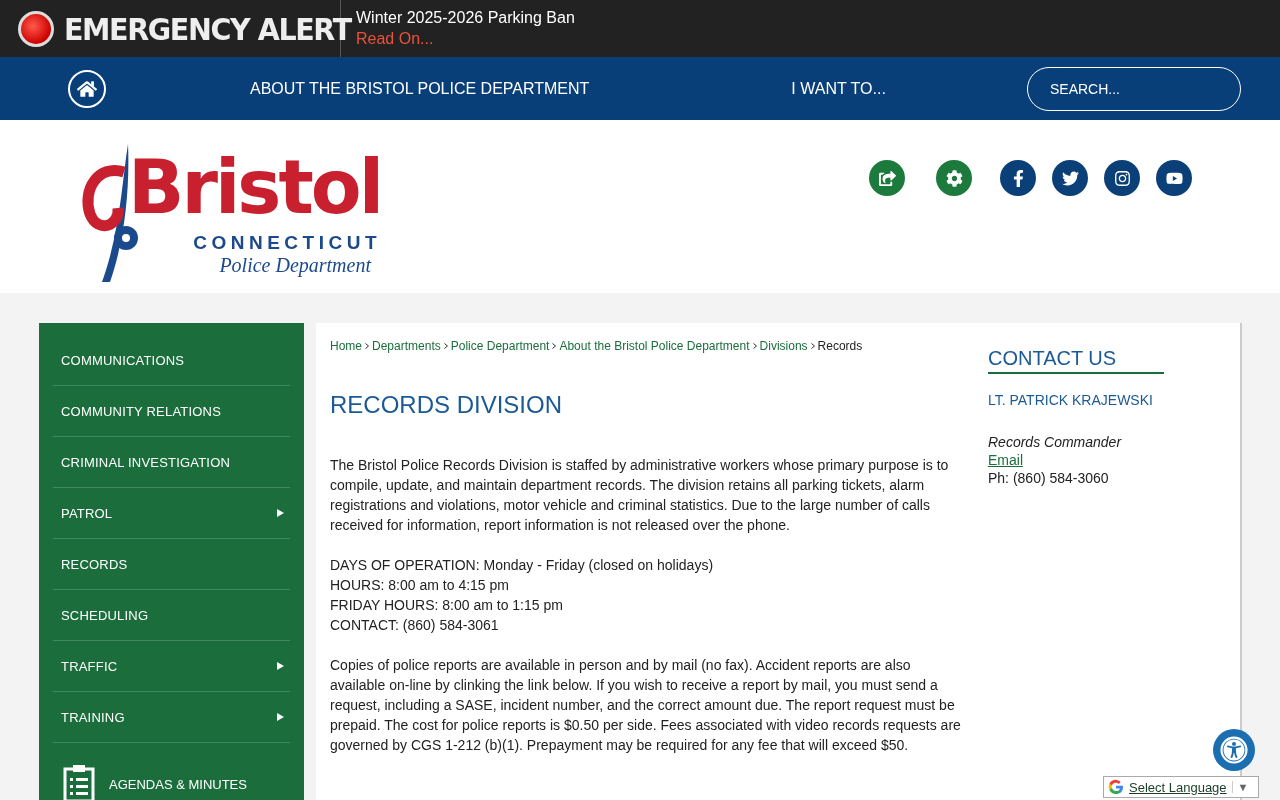  I want to click on sidebar-item: CRIMINAL INVESTIGATION, so click(171, 462).